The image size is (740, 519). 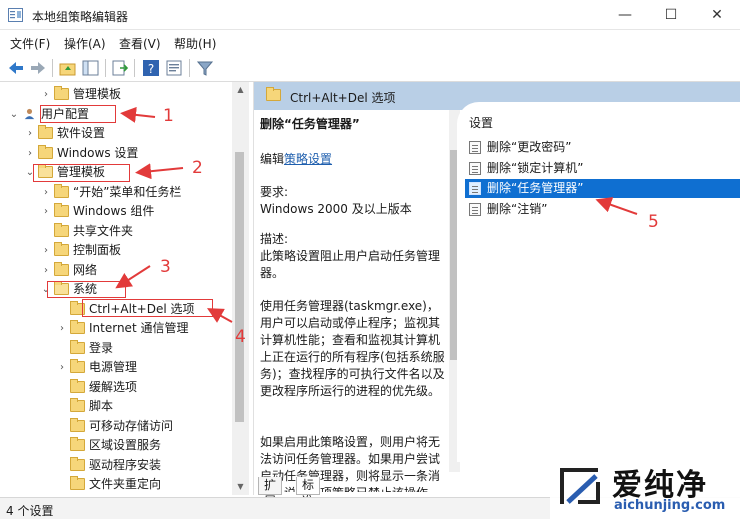 What do you see at coordinates (38, 68) in the screenshot?
I see `forward-arrow-icon` at bounding box center [38, 68].